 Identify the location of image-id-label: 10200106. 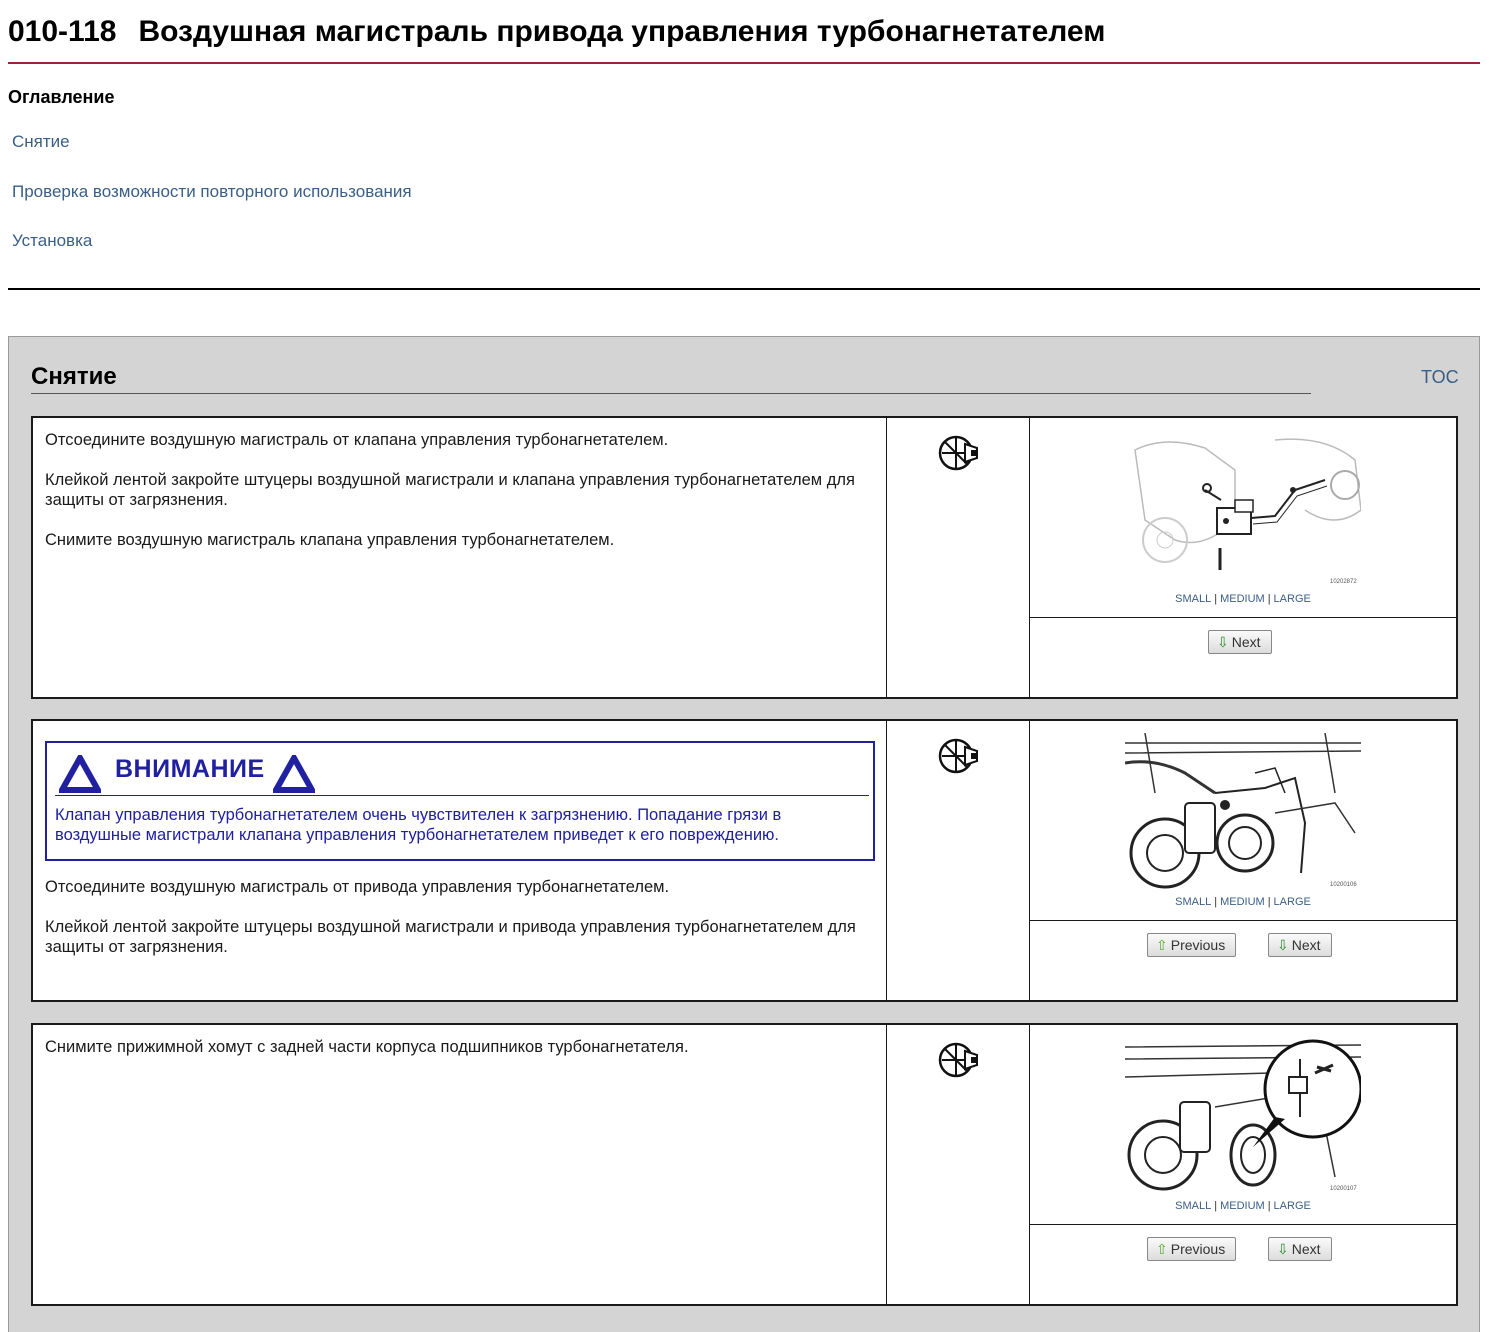
(1343, 885).